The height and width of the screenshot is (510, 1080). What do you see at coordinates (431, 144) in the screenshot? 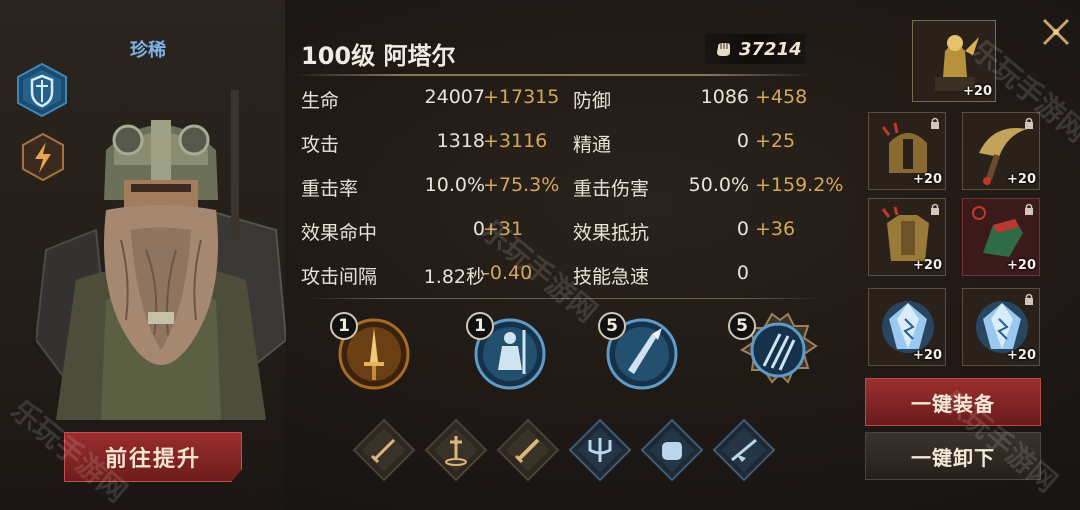
I see `stat-row-attack: 攻击 1318 +3116` at bounding box center [431, 144].